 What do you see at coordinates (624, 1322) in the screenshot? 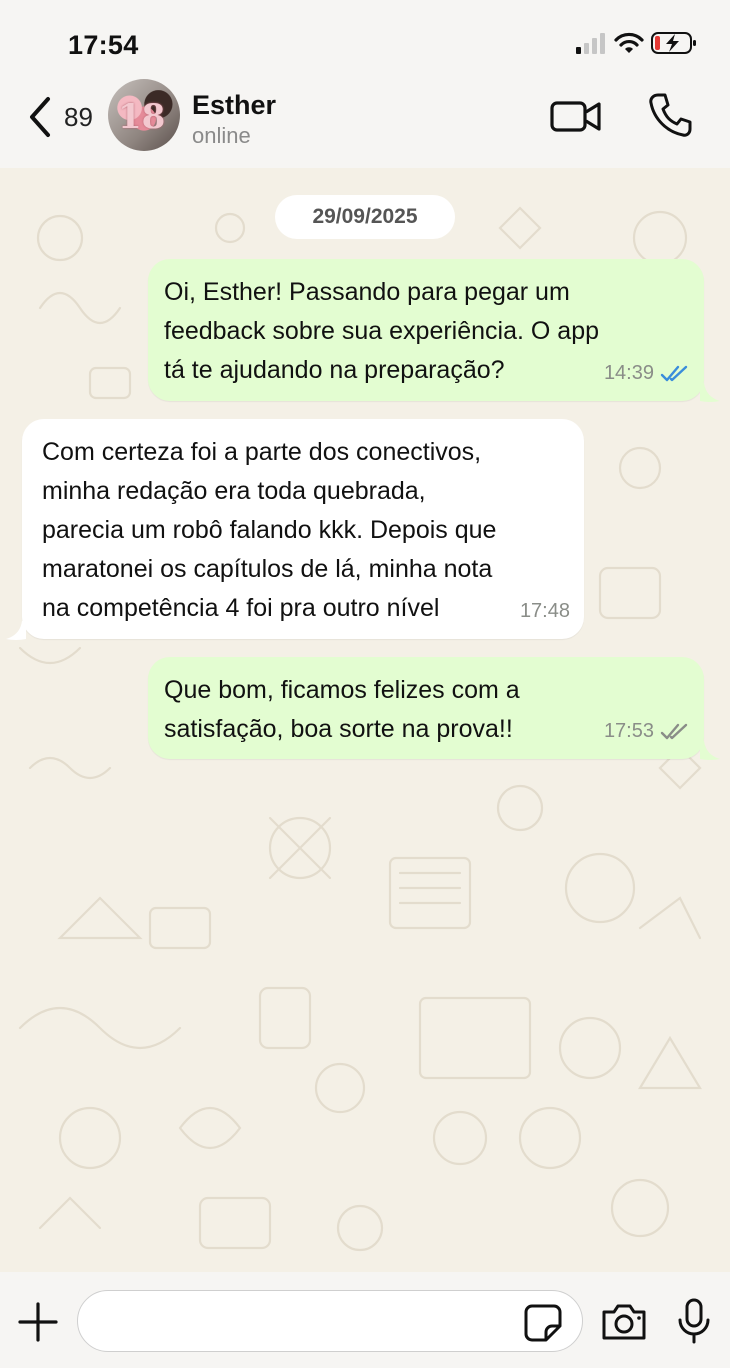
I see `camera-icon` at bounding box center [624, 1322].